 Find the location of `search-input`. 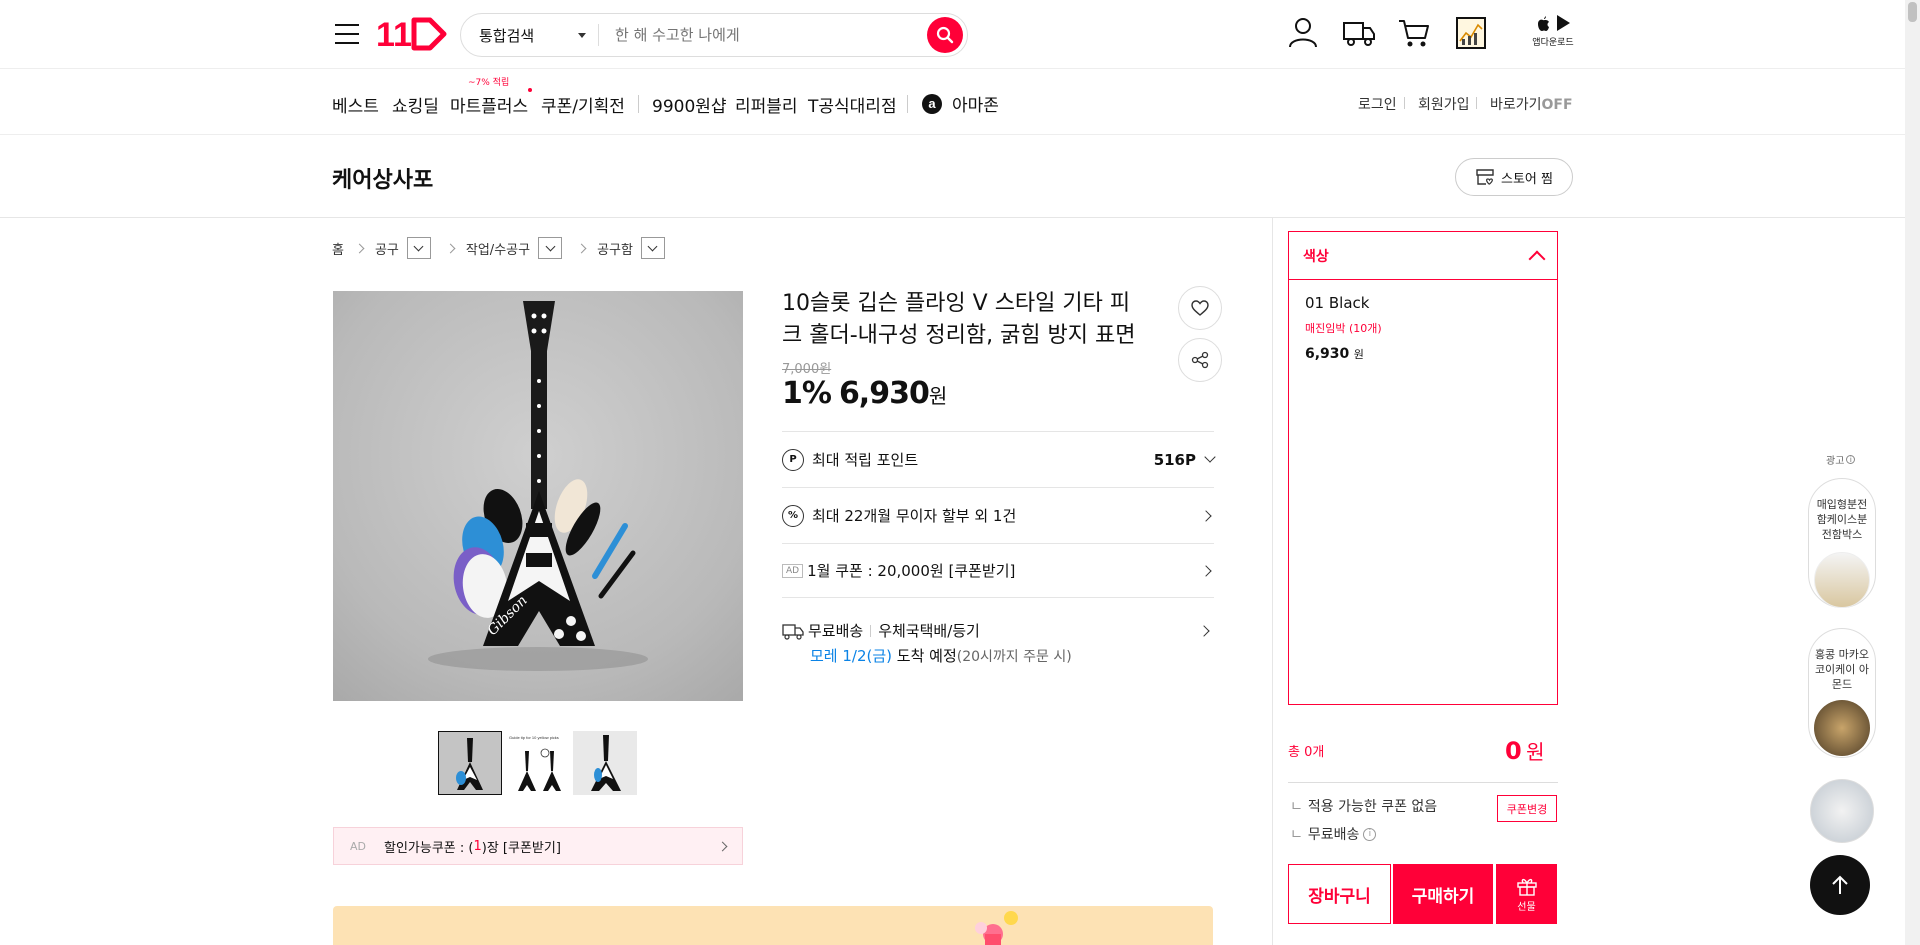

search-input is located at coordinates (763, 35).